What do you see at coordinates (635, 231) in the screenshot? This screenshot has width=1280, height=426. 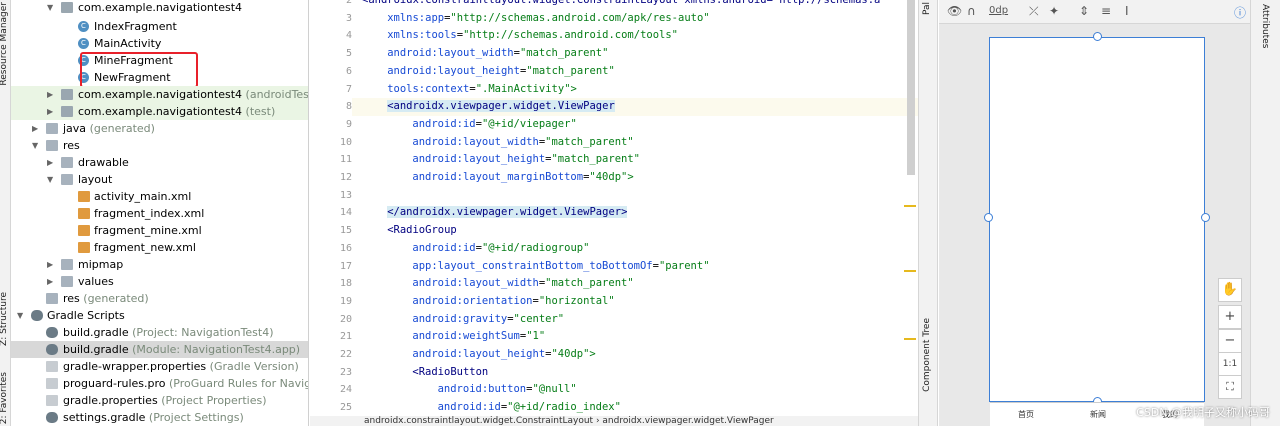 I see `code-line: <RadioGroup` at bounding box center [635, 231].